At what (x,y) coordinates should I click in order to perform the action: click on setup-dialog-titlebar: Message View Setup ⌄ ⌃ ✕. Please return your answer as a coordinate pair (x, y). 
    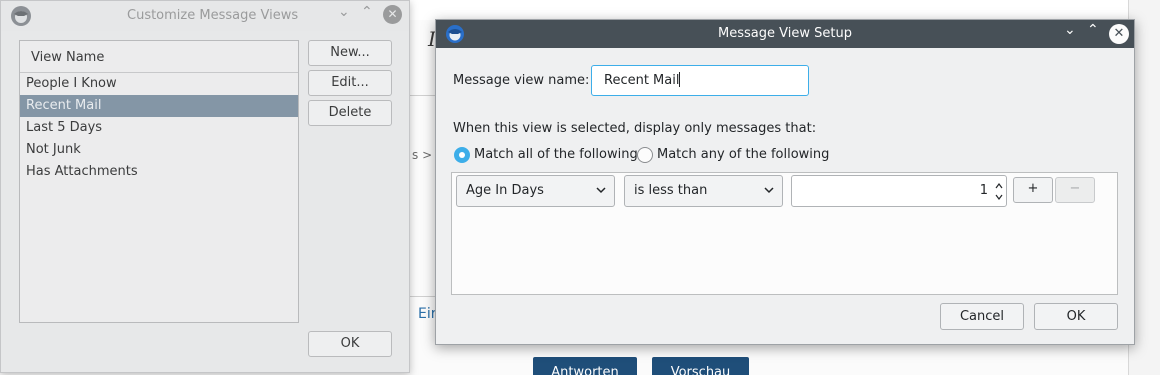
    Looking at the image, I should click on (785, 34).